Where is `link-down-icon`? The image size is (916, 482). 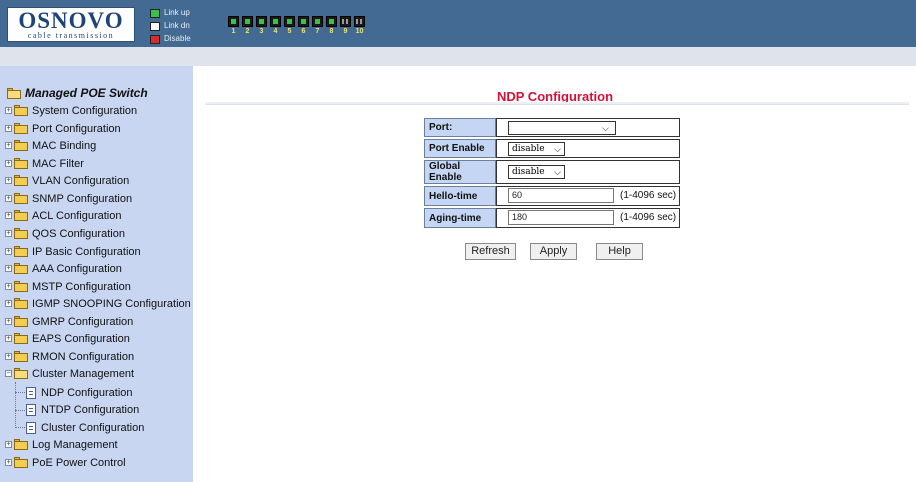 link-down-icon is located at coordinates (155, 26).